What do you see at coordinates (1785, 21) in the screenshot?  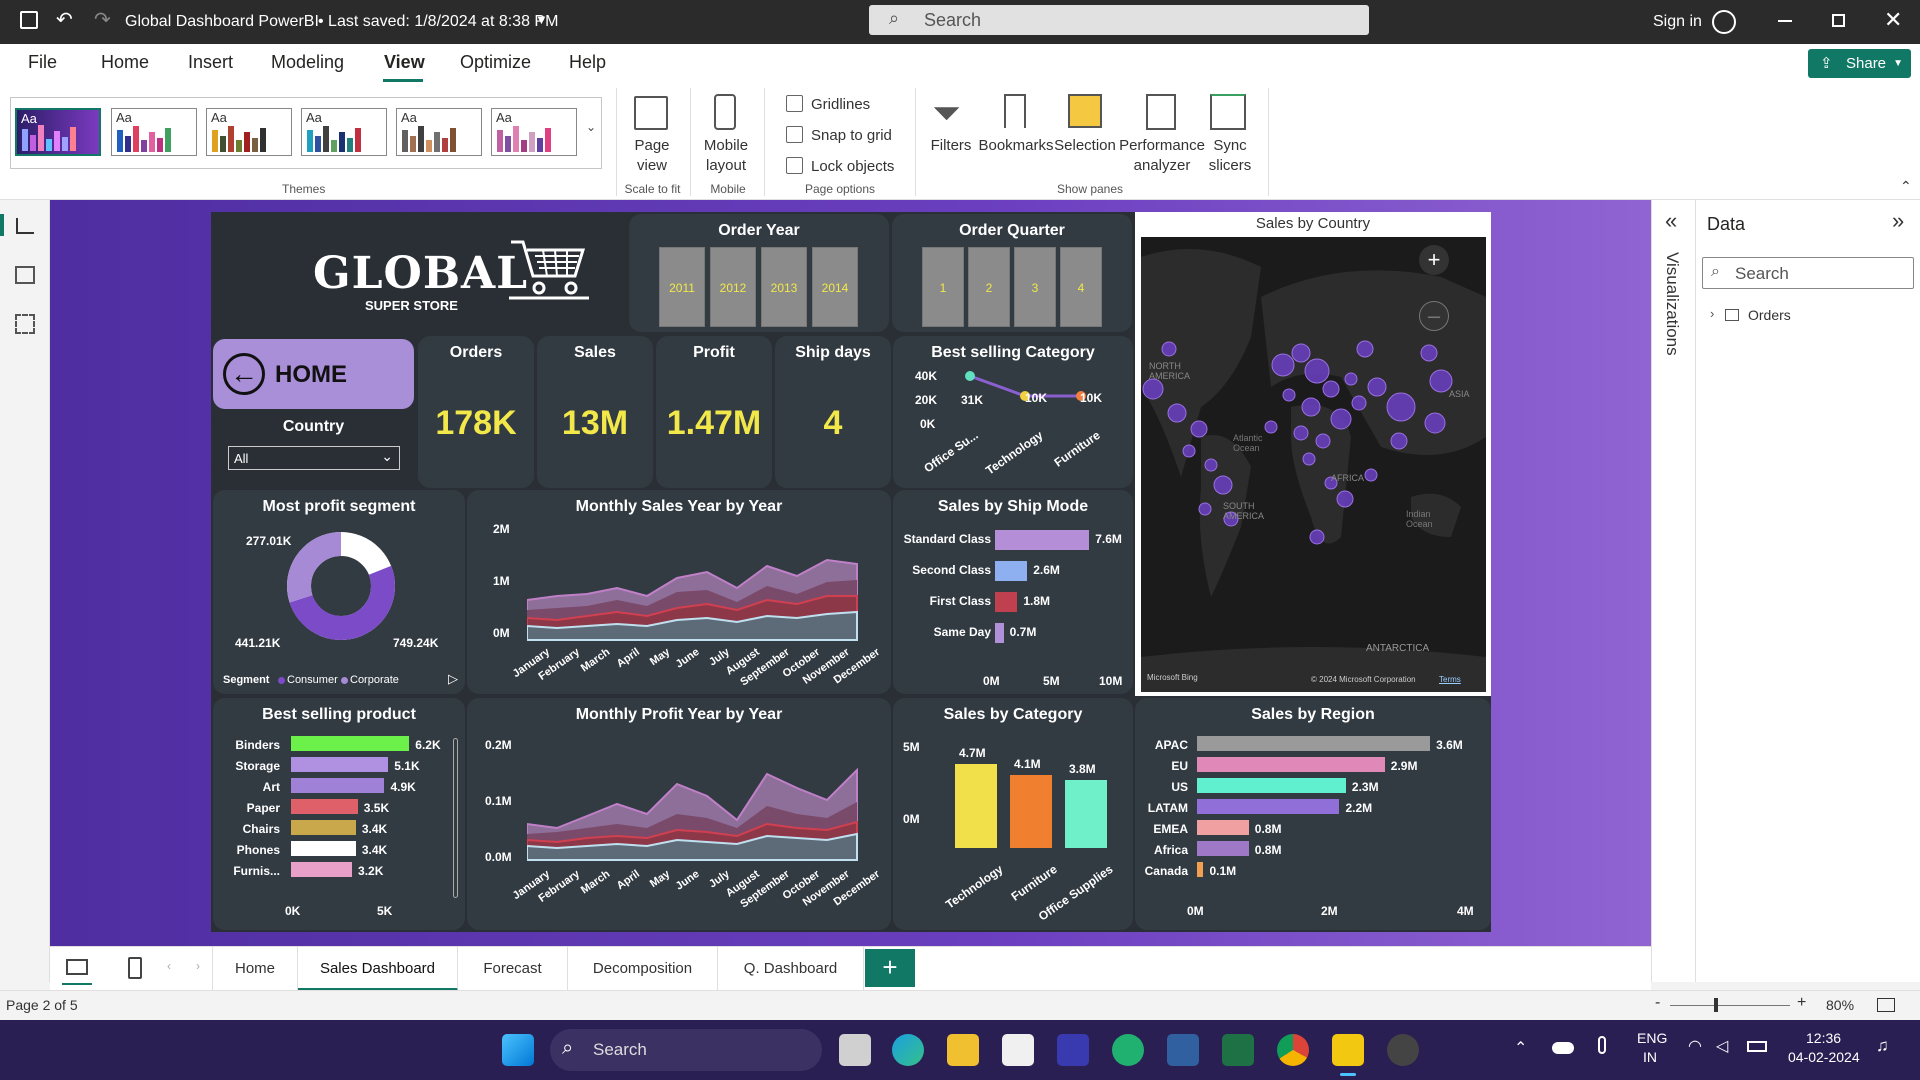 I see `minimize-icon` at bounding box center [1785, 21].